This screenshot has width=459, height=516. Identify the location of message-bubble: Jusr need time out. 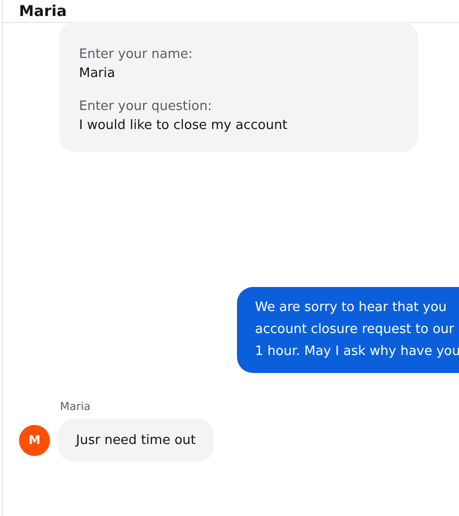
(136, 440).